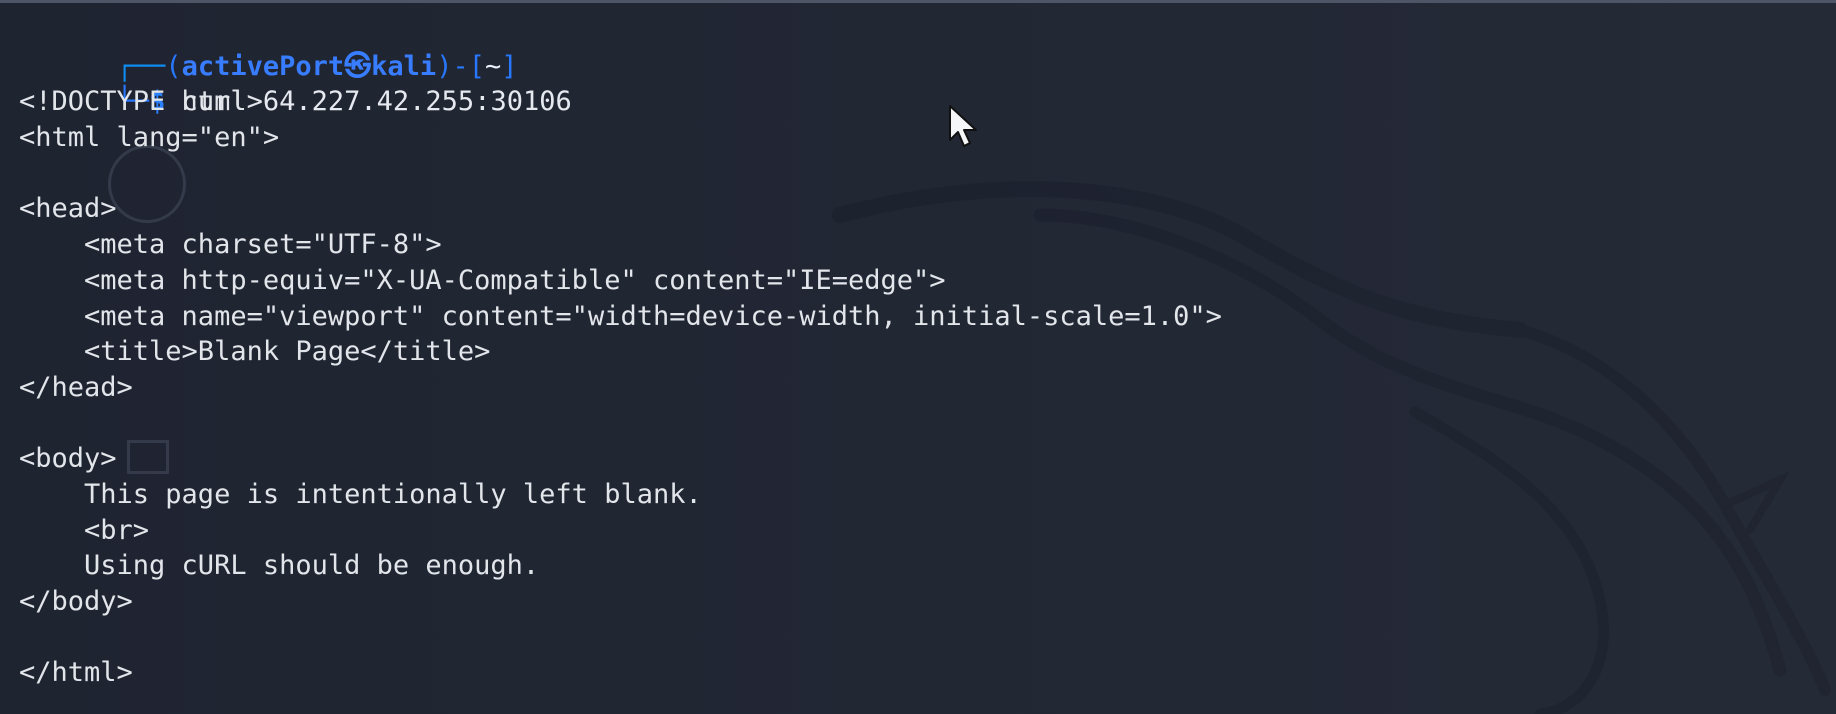 This screenshot has height=714, width=1836. Describe the element at coordinates (509, 66) in the screenshot. I see `prompt-close-bracket: ]` at that location.